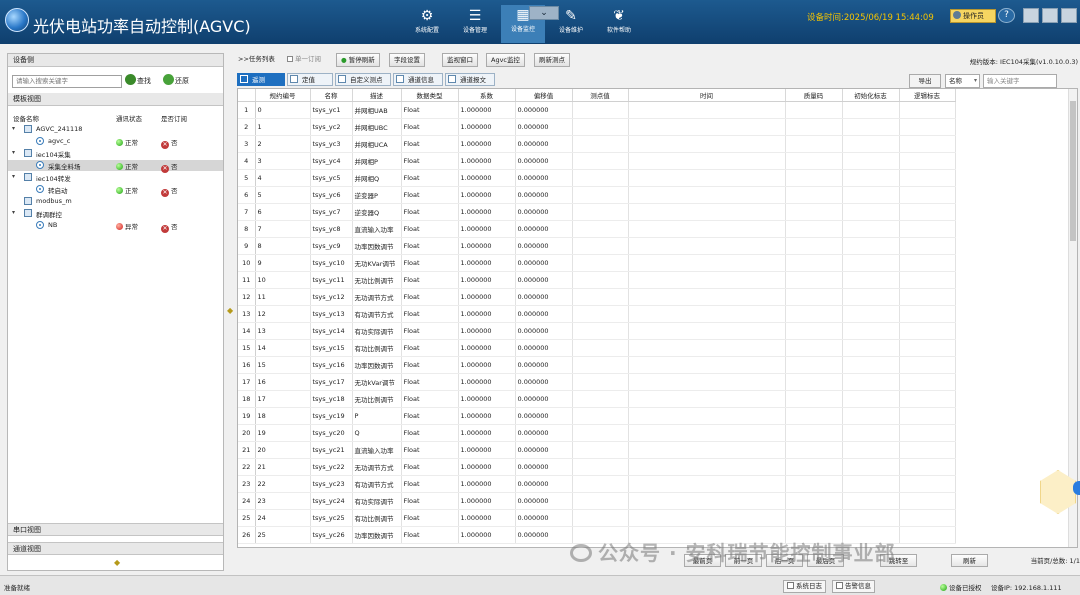 The height and width of the screenshot is (595, 1080). What do you see at coordinates (115, 548) in the screenshot?
I see `channel-view-header: 通道视图` at bounding box center [115, 548].